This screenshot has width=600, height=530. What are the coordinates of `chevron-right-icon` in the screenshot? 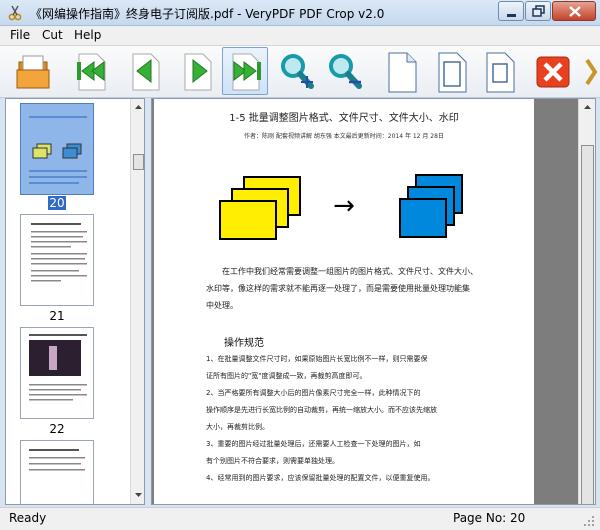 It's located at (591, 72).